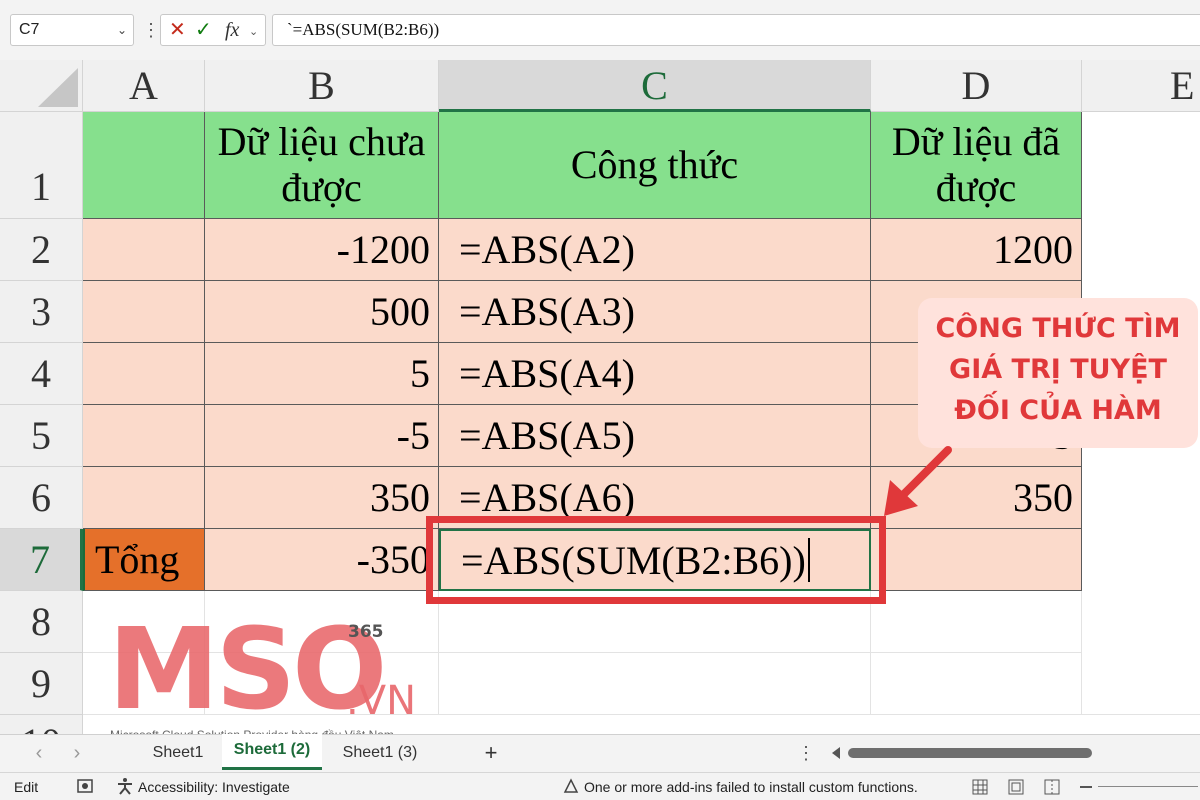 This screenshot has height=800, width=1200. What do you see at coordinates (655, 684) in the screenshot?
I see `cell-c9` at bounding box center [655, 684].